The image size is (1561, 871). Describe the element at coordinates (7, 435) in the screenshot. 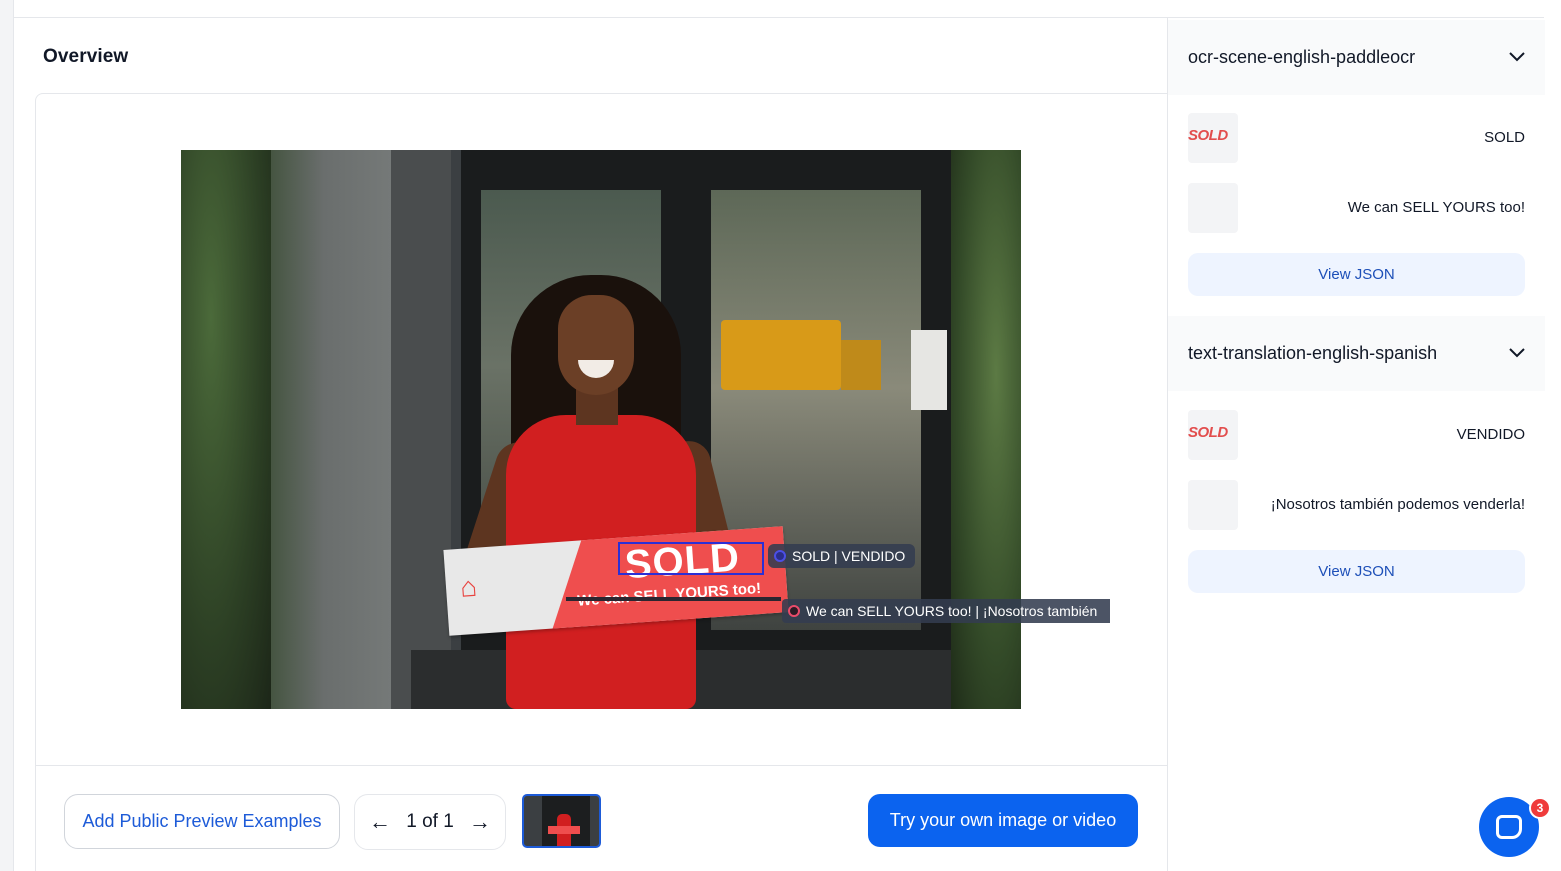

I see `left-sidebar-strip` at that location.